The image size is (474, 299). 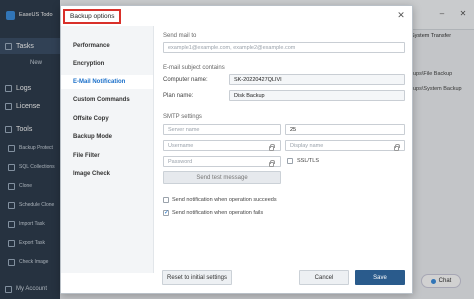 What do you see at coordinates (307, 145) in the screenshot?
I see `display-name-placeholder: Display name` at bounding box center [307, 145].